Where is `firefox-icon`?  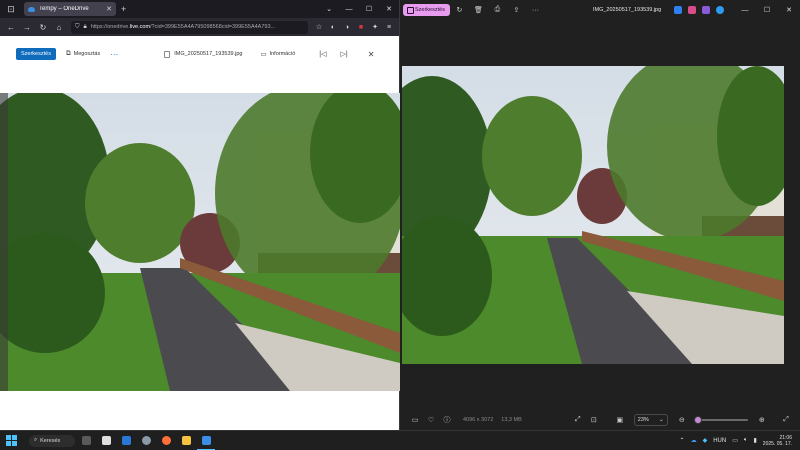
firefox-icon is located at coordinates (166, 441).